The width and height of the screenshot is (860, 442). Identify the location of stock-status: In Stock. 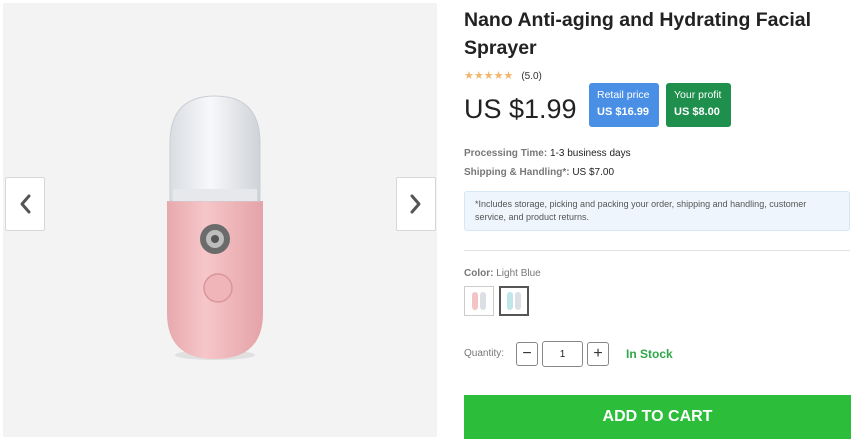
(649, 354).